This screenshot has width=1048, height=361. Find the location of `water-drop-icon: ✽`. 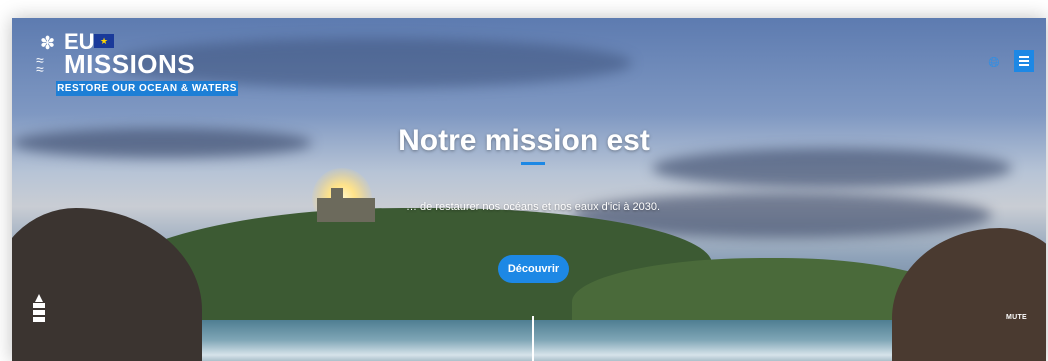

water-drop-icon: ✽ is located at coordinates (48, 43).